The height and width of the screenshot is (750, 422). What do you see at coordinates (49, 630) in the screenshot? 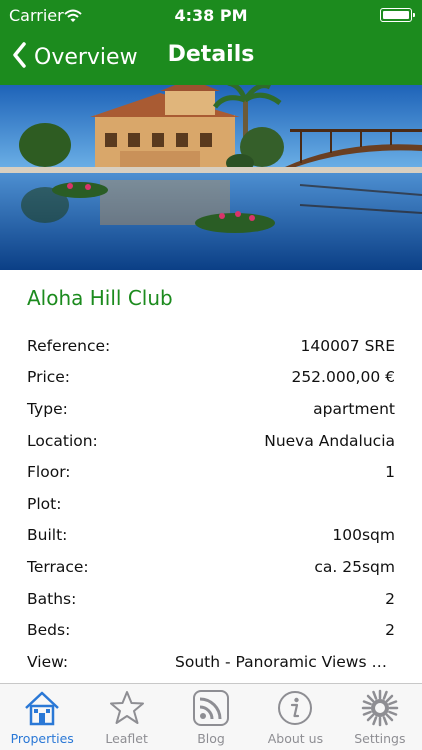
I see `detail-label: Beds:` at bounding box center [49, 630].